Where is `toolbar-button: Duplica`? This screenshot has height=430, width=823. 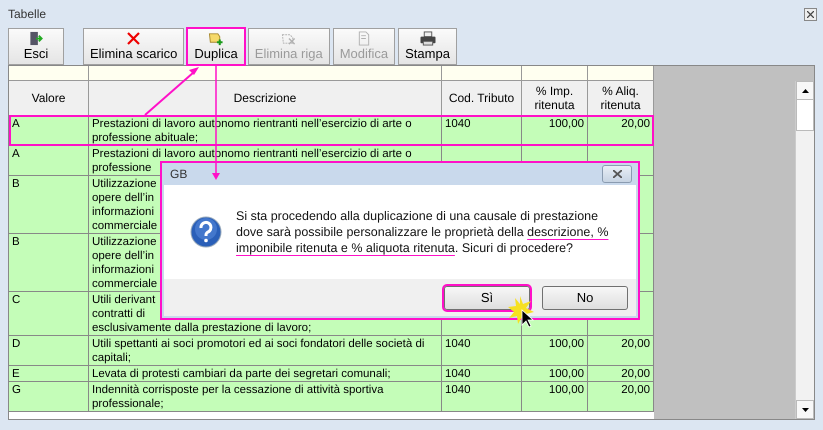 toolbar-button: Duplica is located at coordinates (216, 46).